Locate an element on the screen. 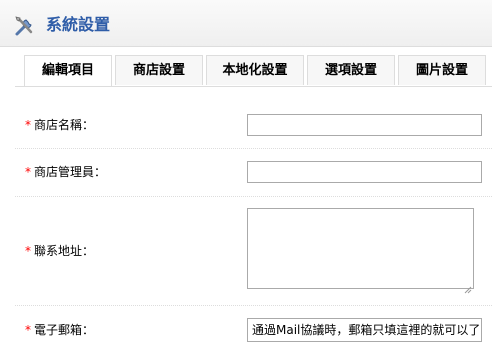 This screenshot has width=492, height=352. tab-general: 編輯項目 is located at coordinates (68, 71).